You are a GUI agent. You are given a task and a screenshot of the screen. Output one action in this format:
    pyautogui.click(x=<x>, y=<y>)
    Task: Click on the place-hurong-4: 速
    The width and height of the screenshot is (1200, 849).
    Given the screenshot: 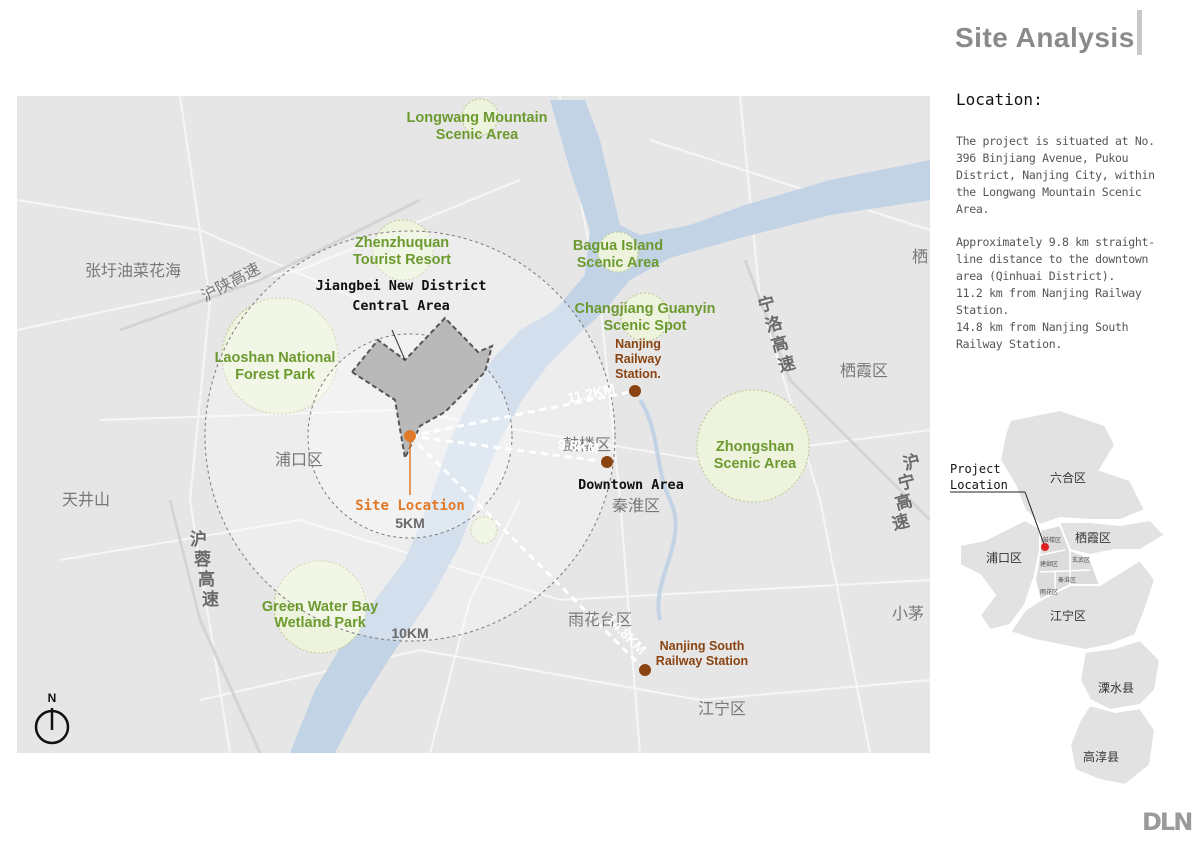 What is the action you would take?
    pyautogui.click(x=210, y=599)
    